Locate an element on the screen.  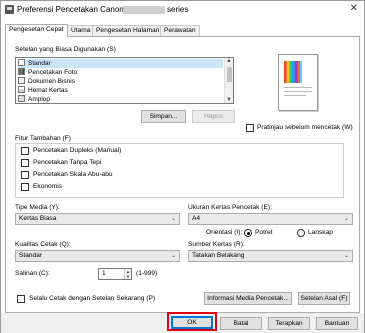
print-quality-value: Standar is located at coordinates (31, 255).